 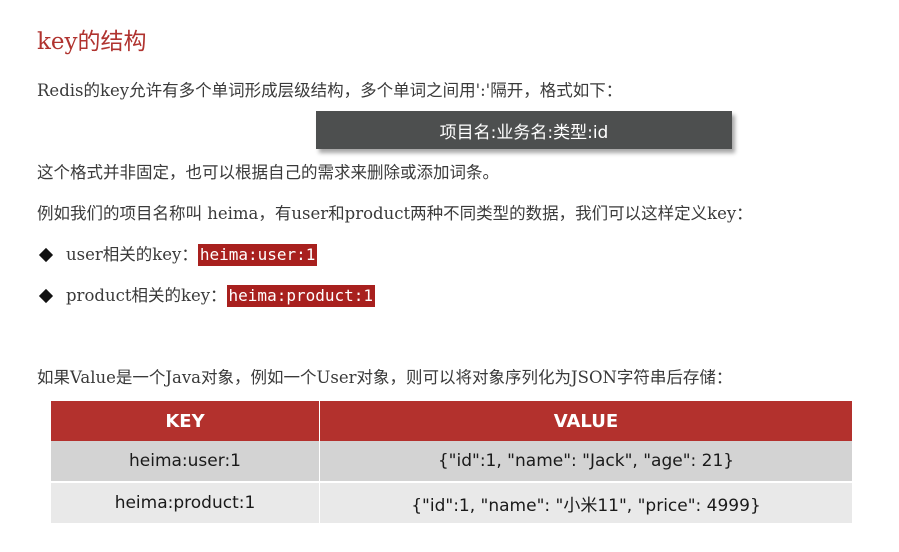 I want to click on key-format-box: 项目名:业务名:类型:id, so click(x=524, y=130).